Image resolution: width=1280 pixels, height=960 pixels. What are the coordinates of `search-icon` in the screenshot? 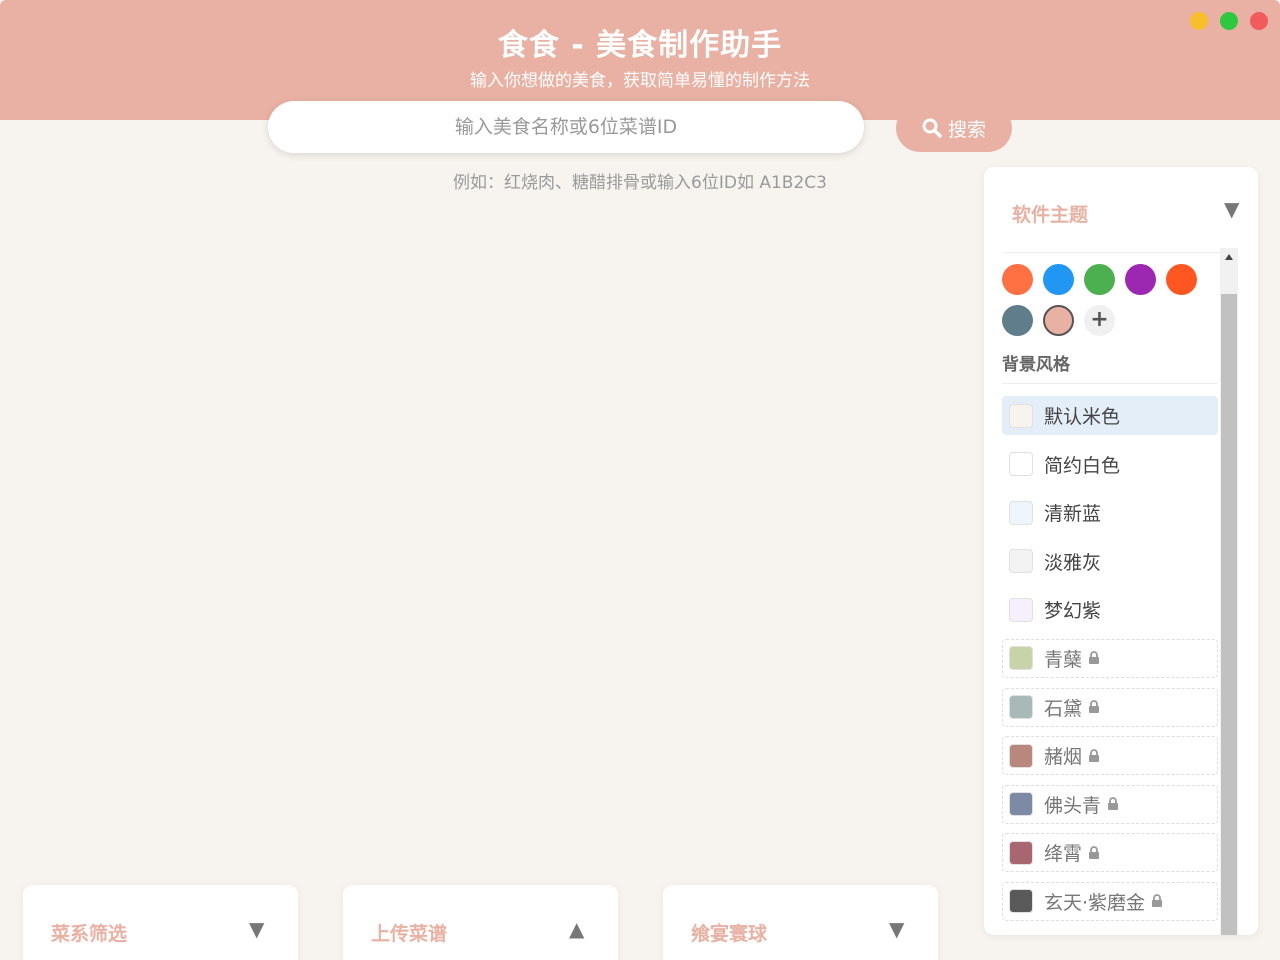 It's located at (932, 128).